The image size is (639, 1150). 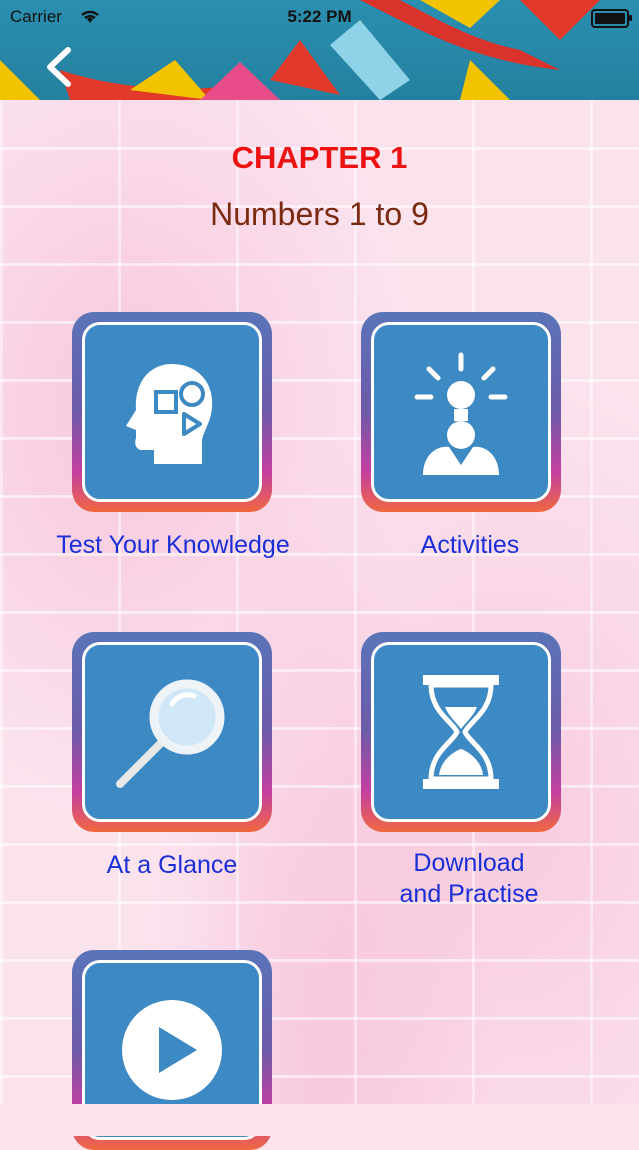 What do you see at coordinates (319, 157) in the screenshot?
I see `chapter-title: CHAPTER 1` at bounding box center [319, 157].